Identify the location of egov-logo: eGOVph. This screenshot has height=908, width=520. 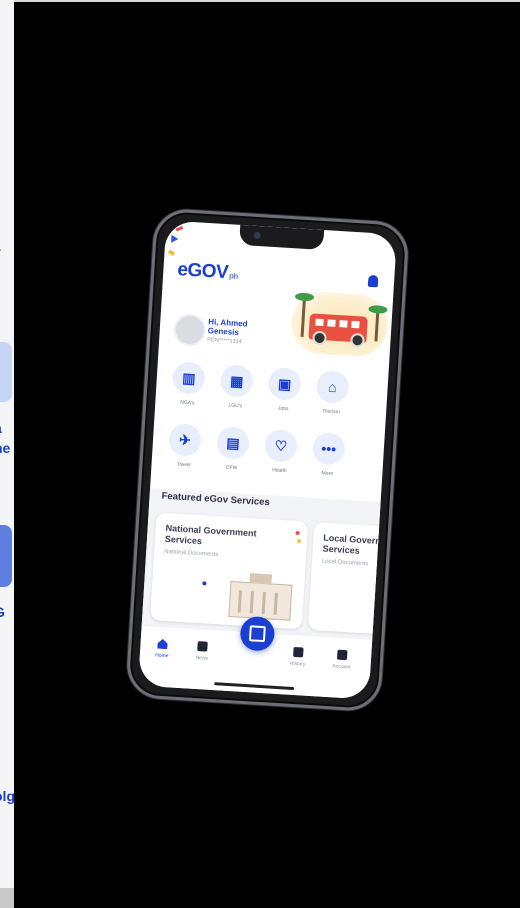
(208, 271).